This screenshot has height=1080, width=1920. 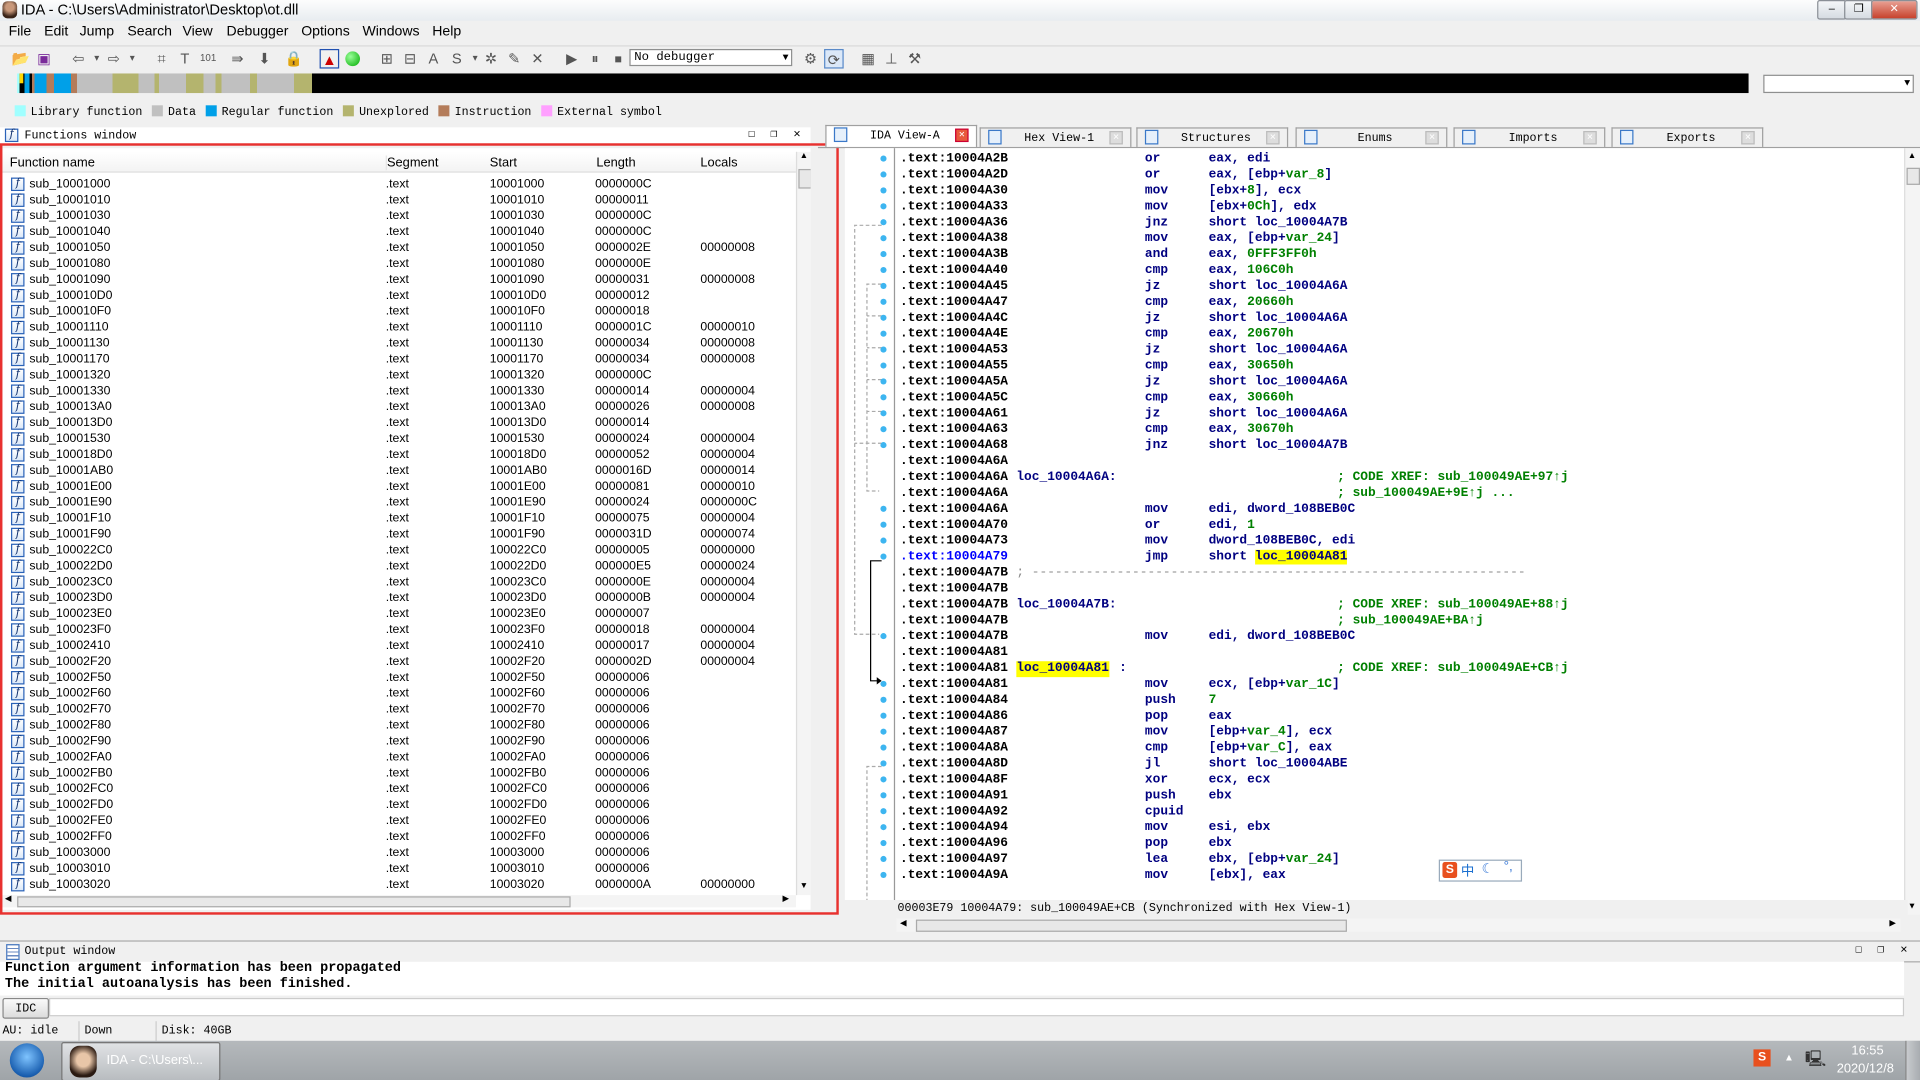 I want to click on calculator-icon: ▦, so click(x=868, y=59).